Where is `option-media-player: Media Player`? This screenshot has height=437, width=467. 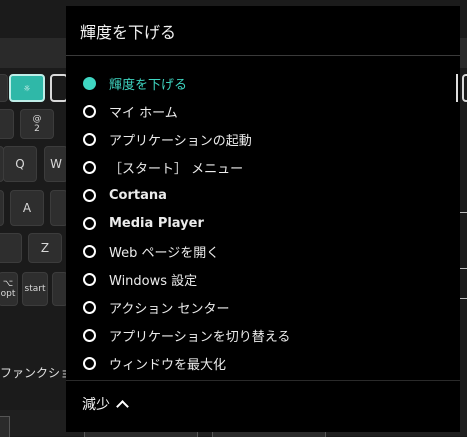 option-media-player: Media Player is located at coordinates (263, 223).